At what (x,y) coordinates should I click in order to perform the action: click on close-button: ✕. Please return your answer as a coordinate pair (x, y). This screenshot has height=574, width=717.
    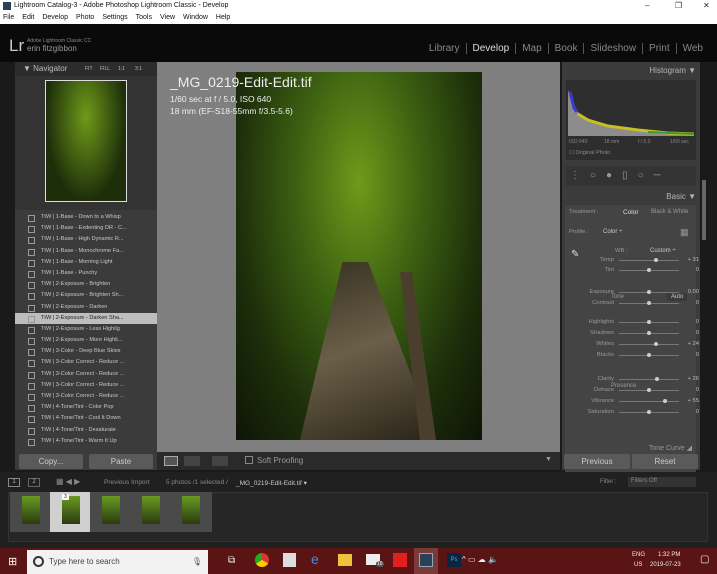
    Looking at the image, I should click on (706, 6).